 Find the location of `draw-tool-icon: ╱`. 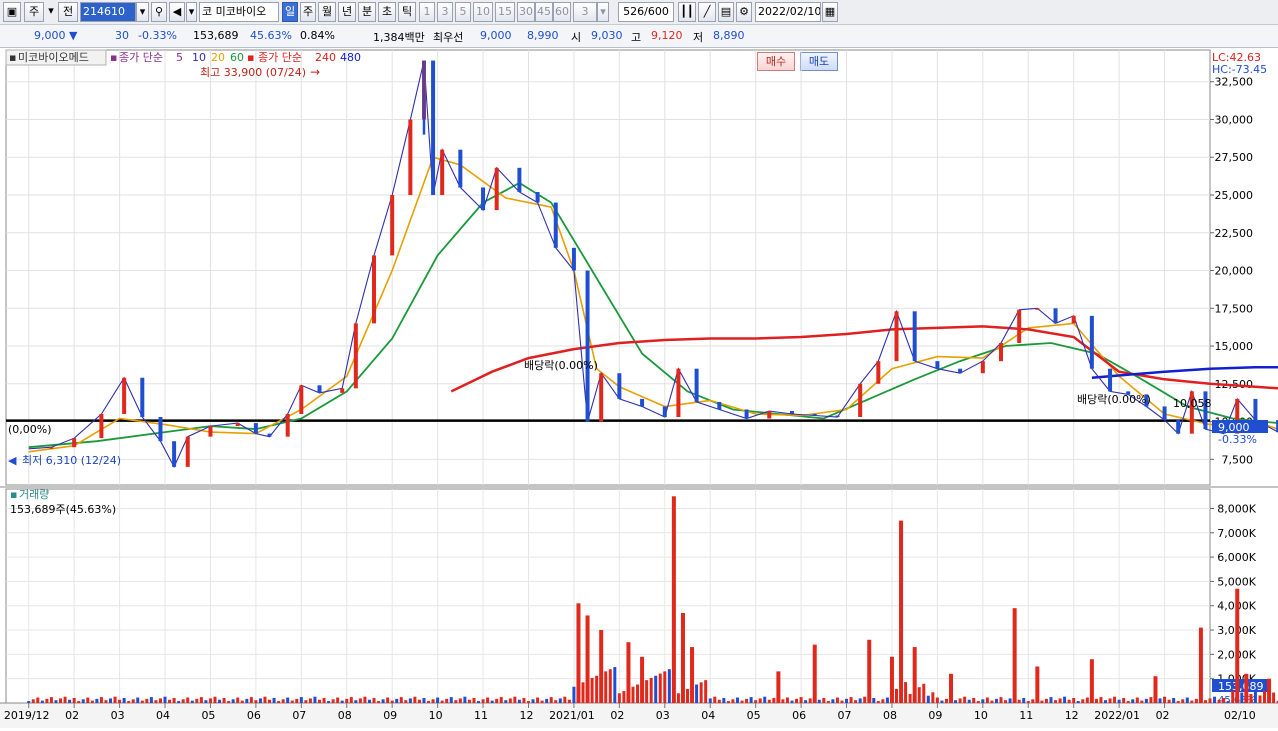

draw-tool-icon: ╱ is located at coordinates (707, 12).